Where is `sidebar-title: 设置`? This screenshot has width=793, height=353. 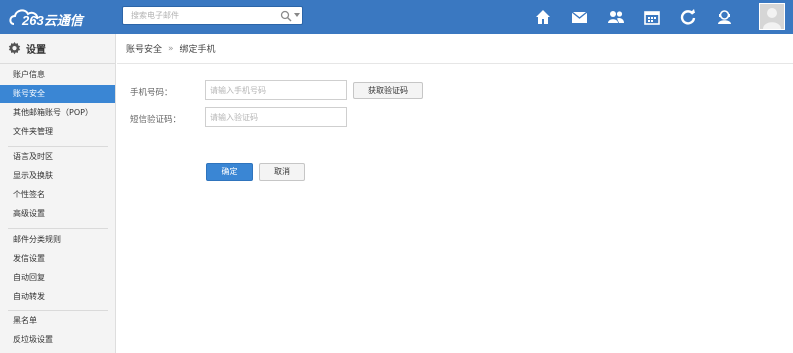 sidebar-title: 设置 is located at coordinates (36, 50).